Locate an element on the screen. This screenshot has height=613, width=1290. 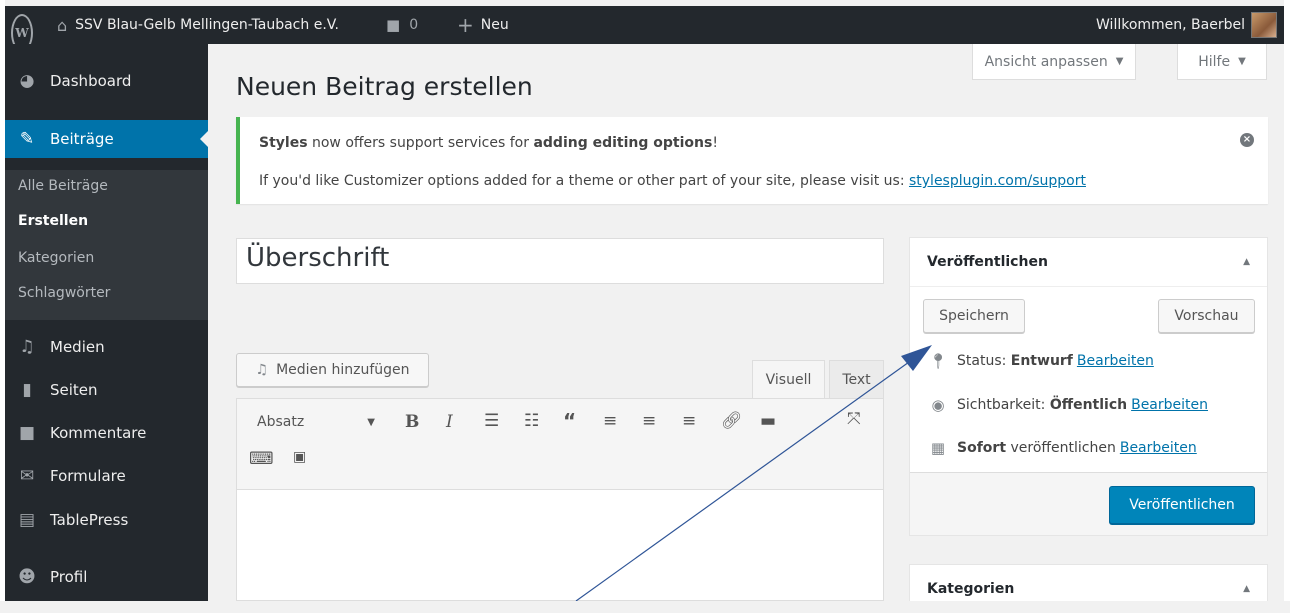
annotation-arrow is located at coordinates (753, 473).